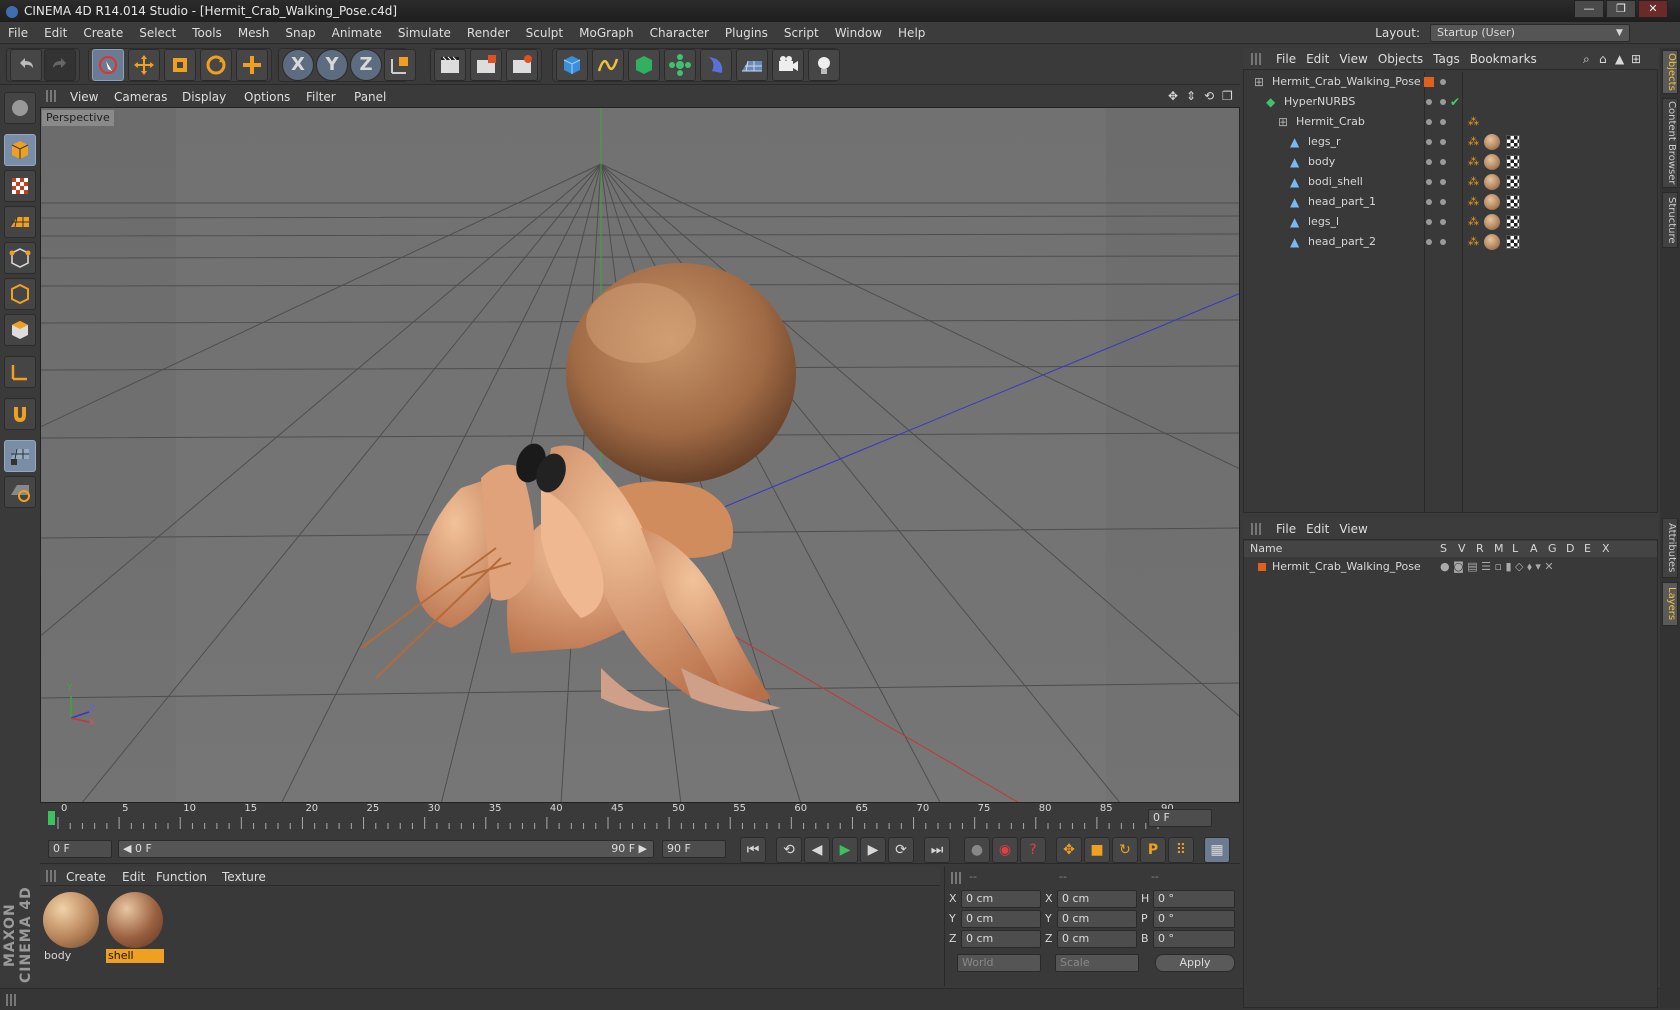 The height and width of the screenshot is (1010, 1680). I want to click on material-menu-function: Function, so click(181, 877).